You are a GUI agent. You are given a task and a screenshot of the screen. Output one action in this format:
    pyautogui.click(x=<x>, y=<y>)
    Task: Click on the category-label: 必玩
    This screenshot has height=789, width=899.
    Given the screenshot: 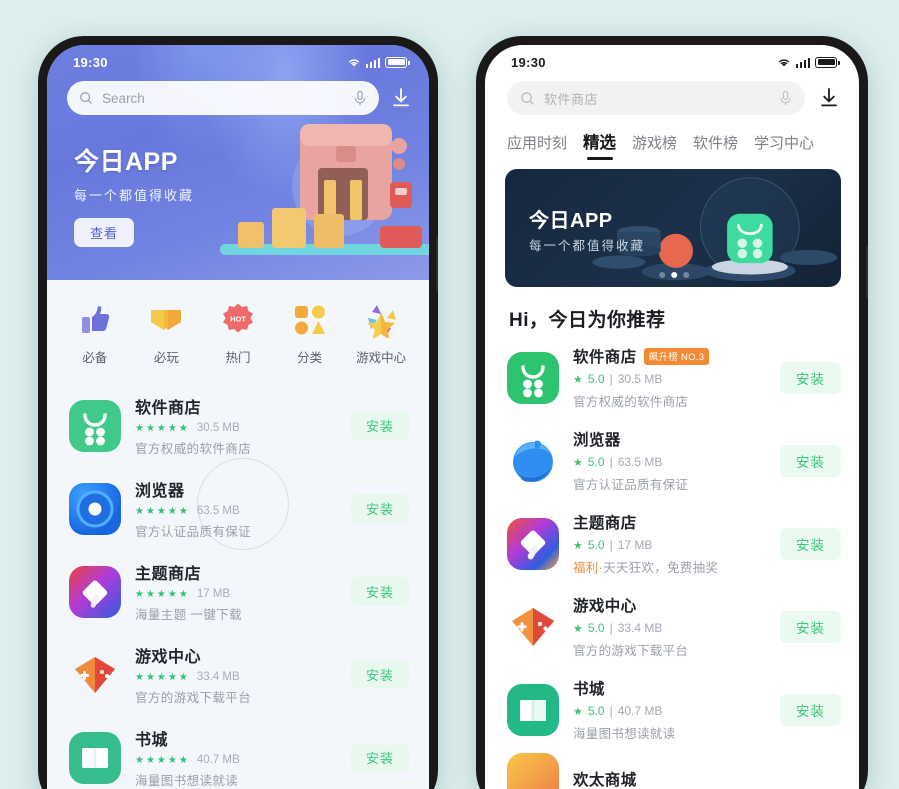 What is the action you would take?
    pyautogui.click(x=166, y=358)
    